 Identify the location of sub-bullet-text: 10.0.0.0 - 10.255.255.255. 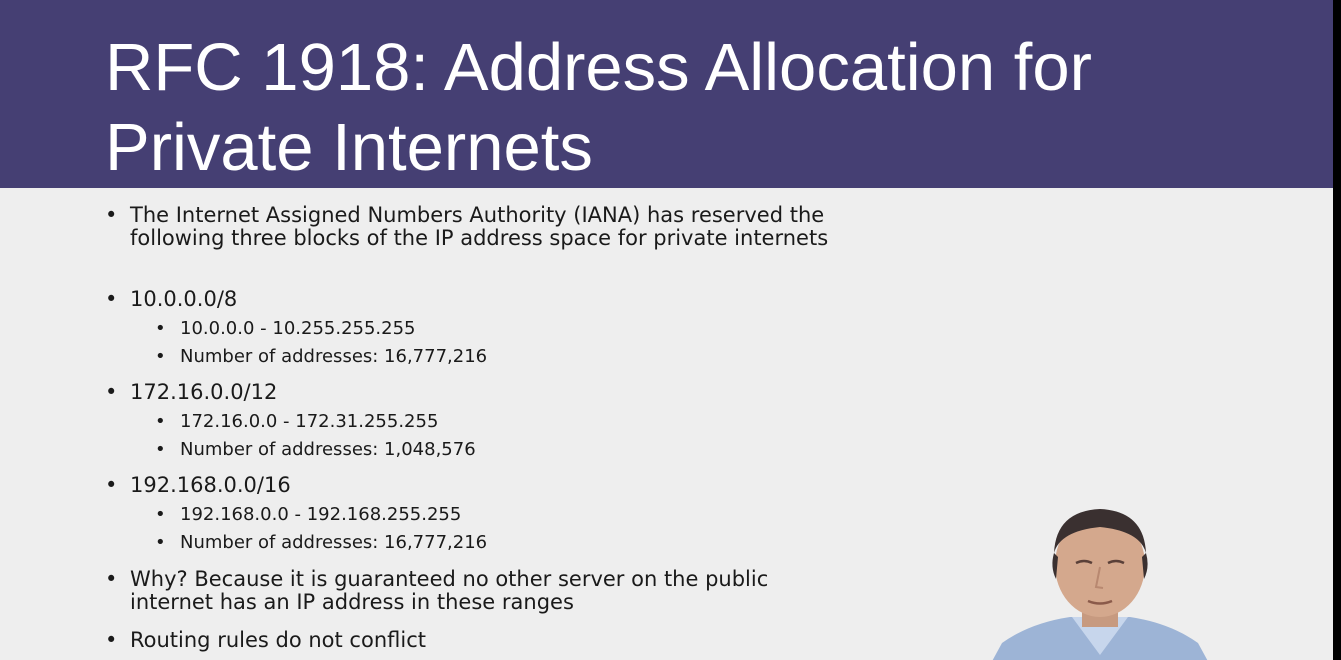
(298, 328).